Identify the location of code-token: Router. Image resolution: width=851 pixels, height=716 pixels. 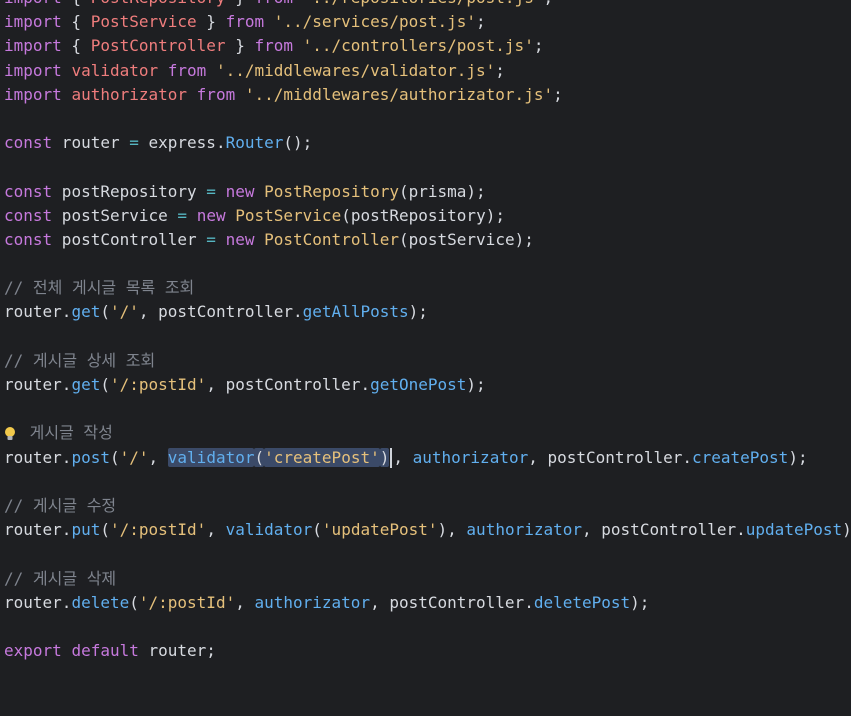
(254, 143).